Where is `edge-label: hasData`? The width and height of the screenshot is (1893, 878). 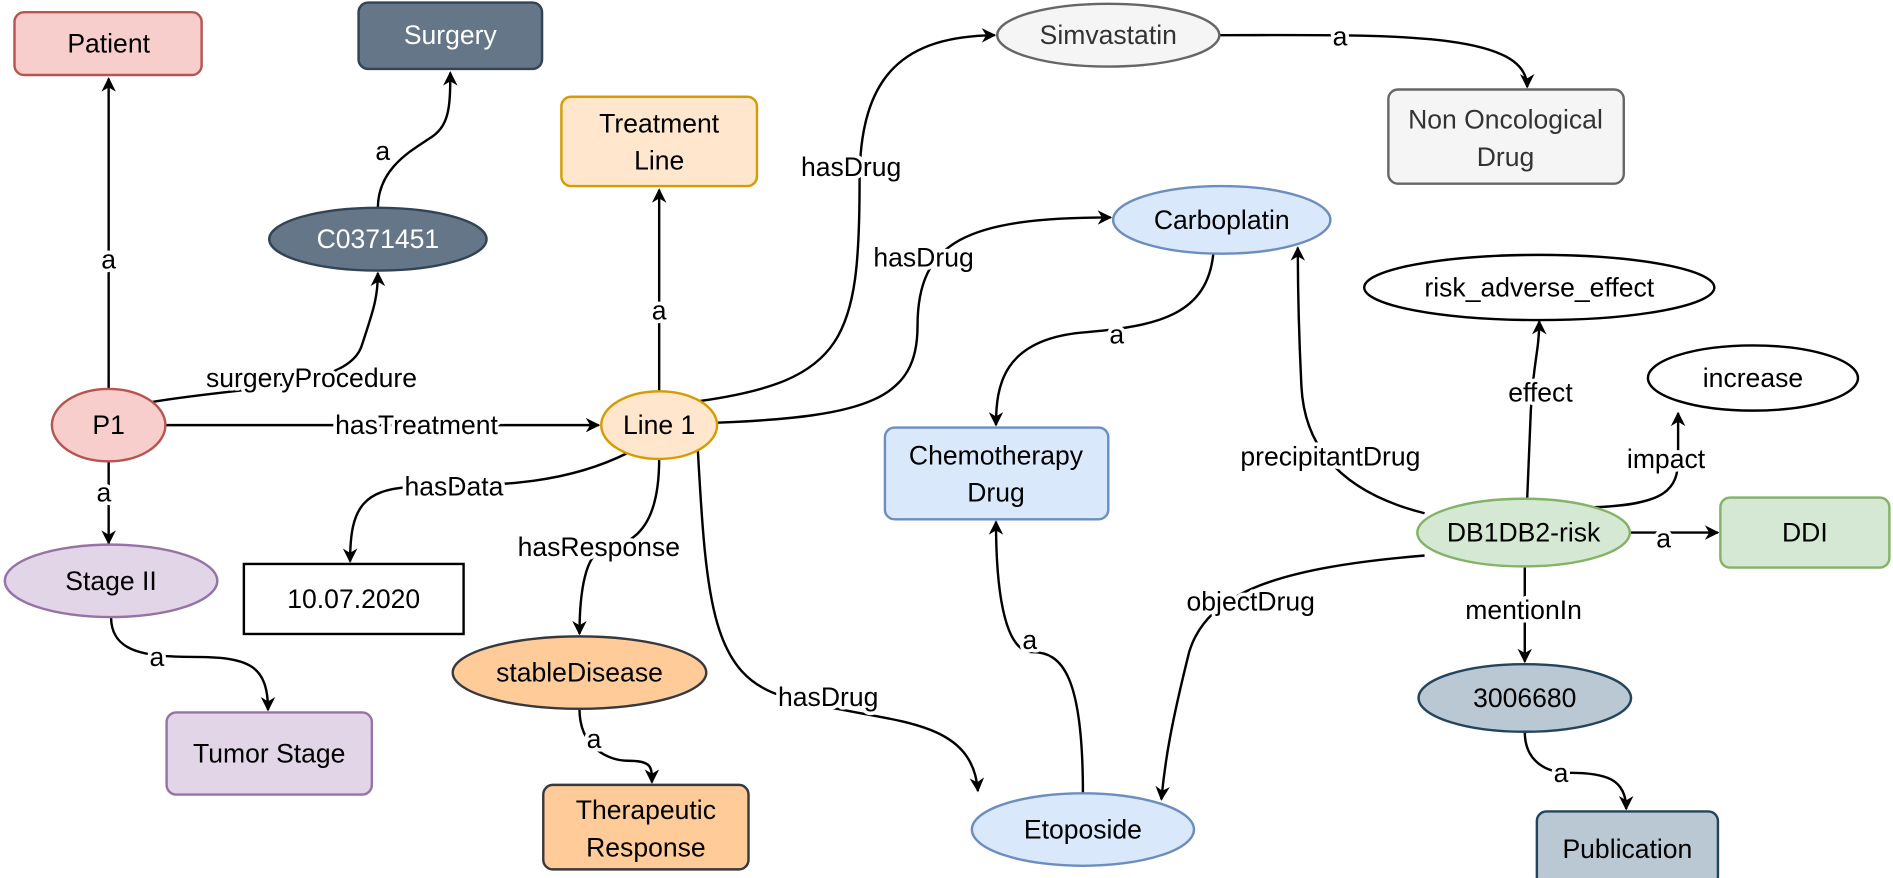 edge-label: hasData is located at coordinates (453, 487).